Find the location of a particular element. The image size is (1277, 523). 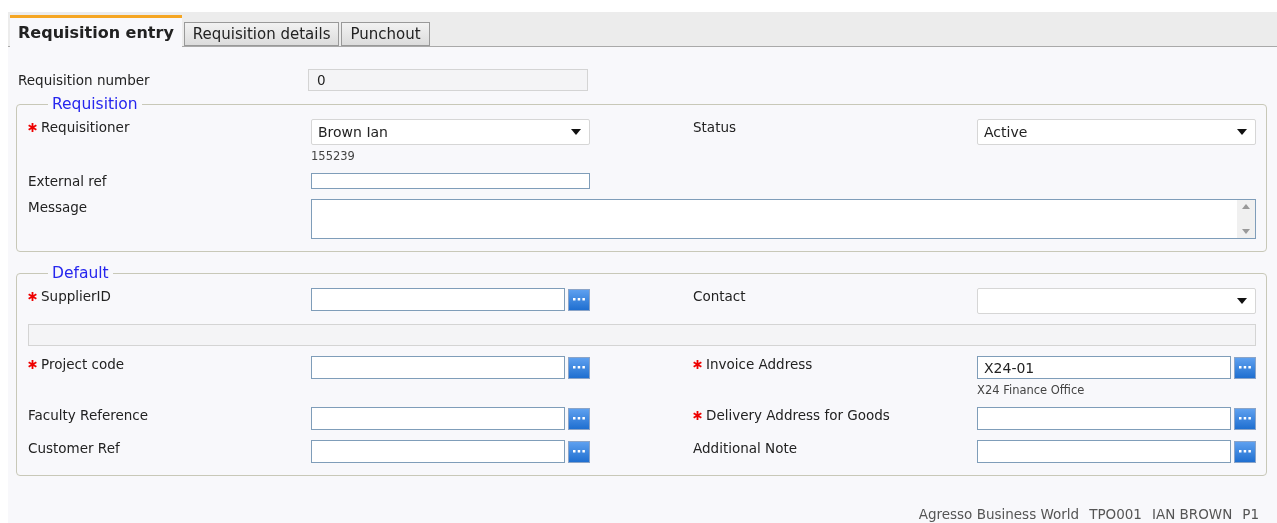

status-text: TPO001 is located at coordinates (1115, 514).